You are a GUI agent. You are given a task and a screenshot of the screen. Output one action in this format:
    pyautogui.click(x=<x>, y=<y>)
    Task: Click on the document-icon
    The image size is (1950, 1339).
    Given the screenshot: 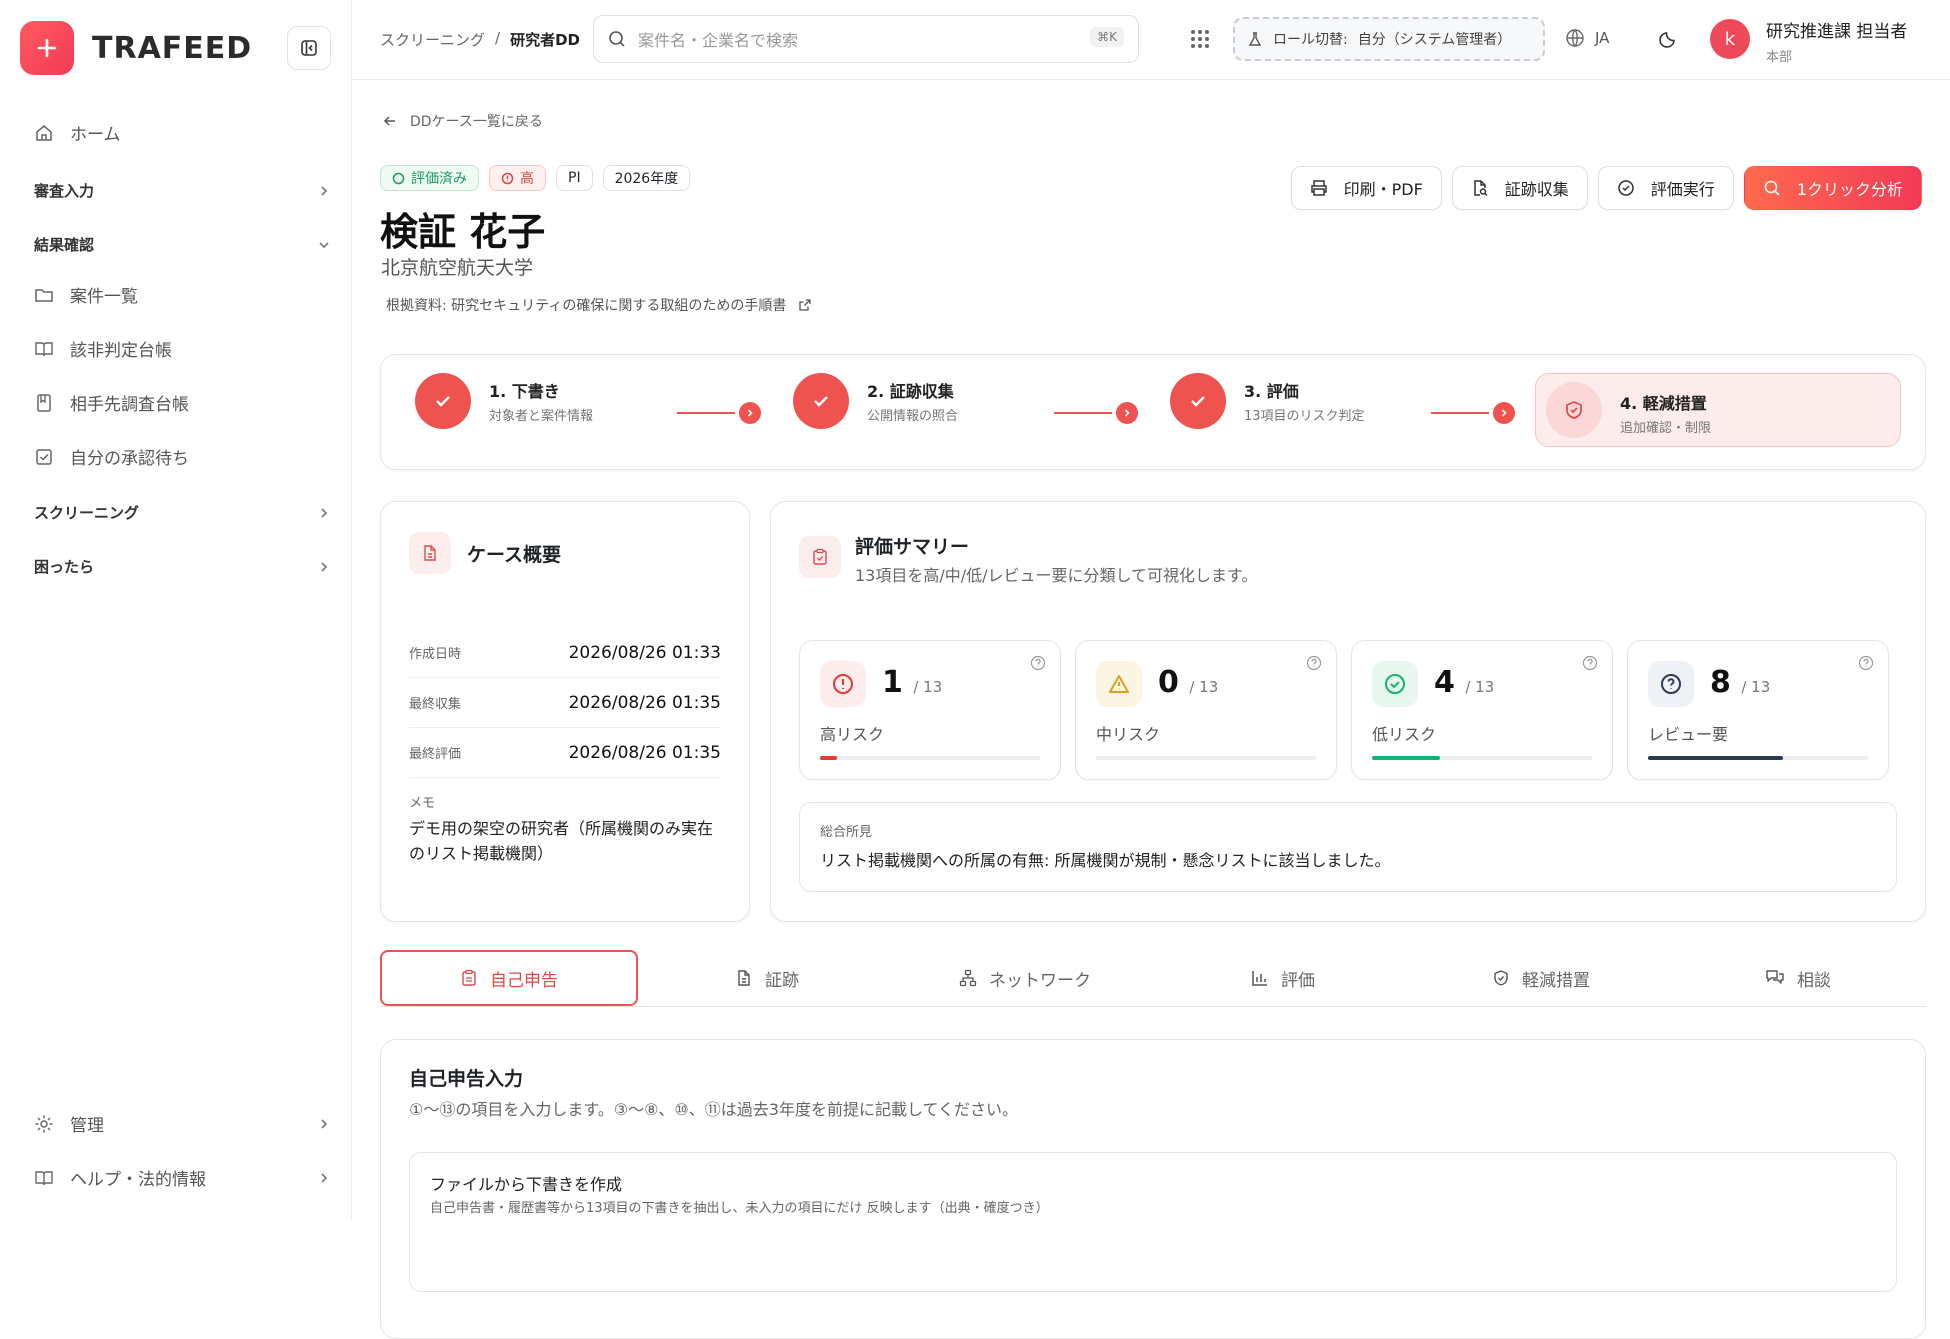 What is the action you would take?
    pyautogui.click(x=430, y=553)
    